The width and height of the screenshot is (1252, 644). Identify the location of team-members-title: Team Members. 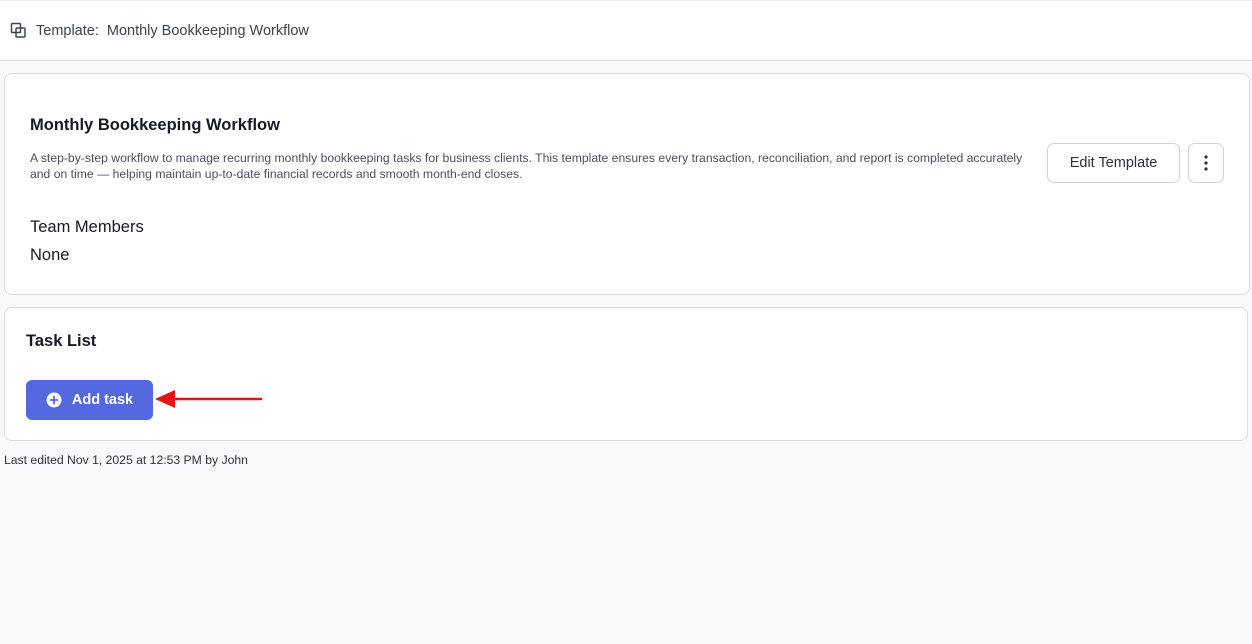
(87, 227).